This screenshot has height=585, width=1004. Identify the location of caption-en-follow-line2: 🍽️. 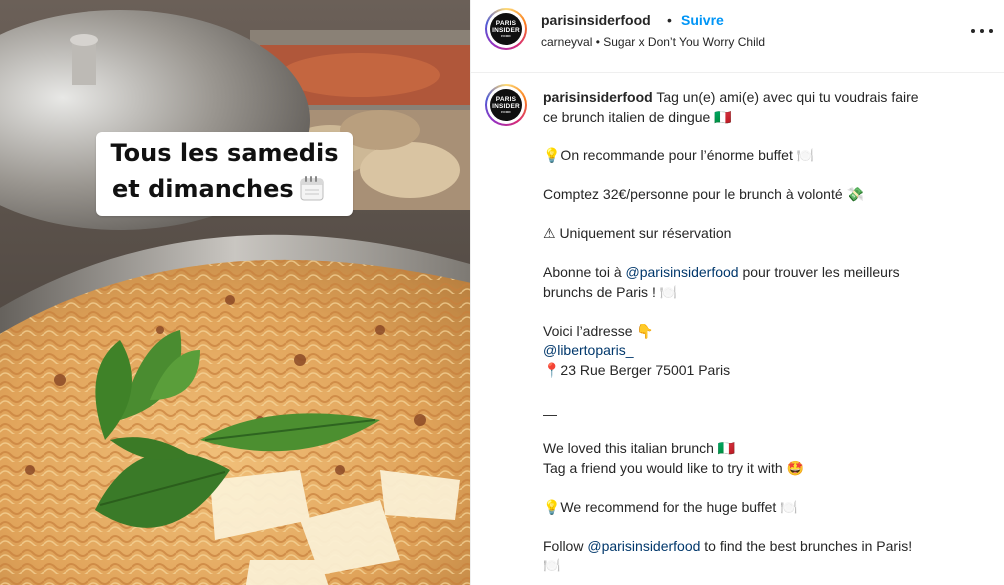
(552, 565).